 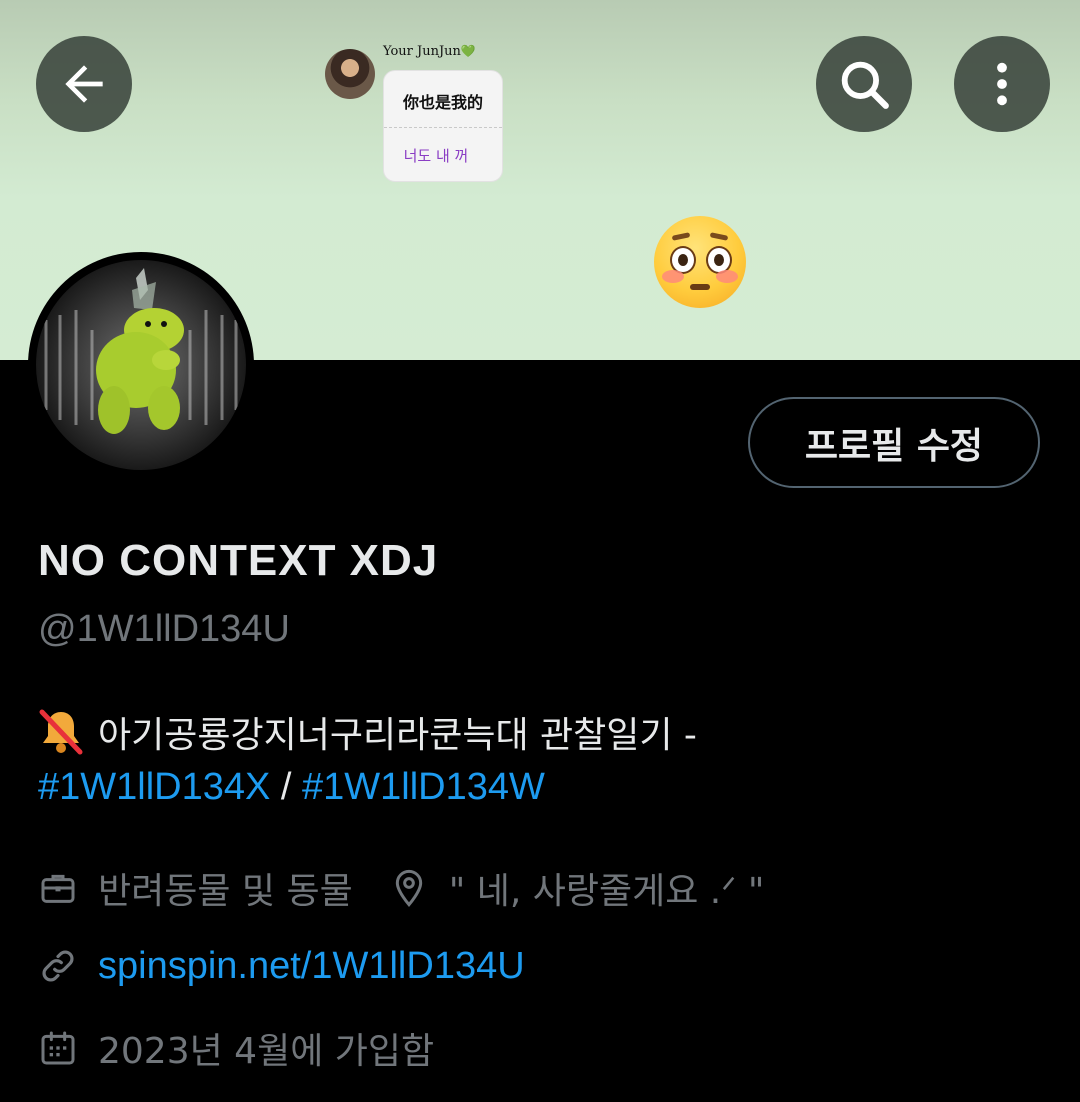 I want to click on more-vertical-icon, so click(x=1002, y=84).